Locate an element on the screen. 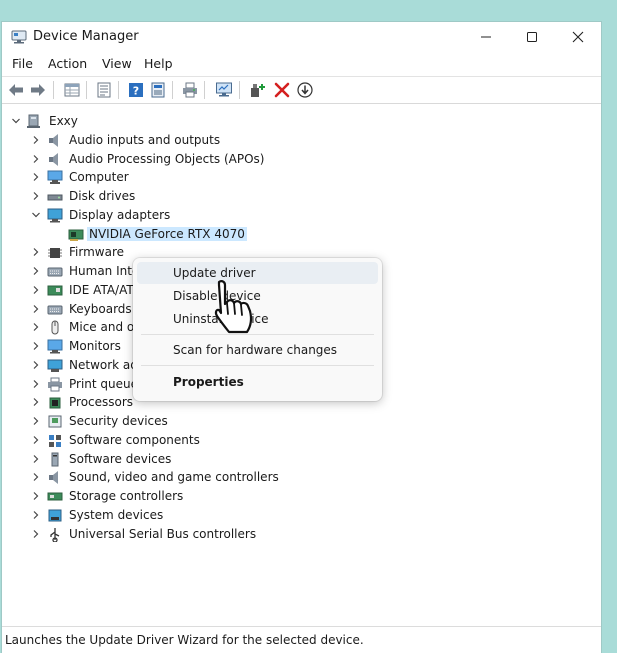 Image resolution: width=617 pixels, height=653 pixels. firmware-chip-icon is located at coordinates (55, 253).